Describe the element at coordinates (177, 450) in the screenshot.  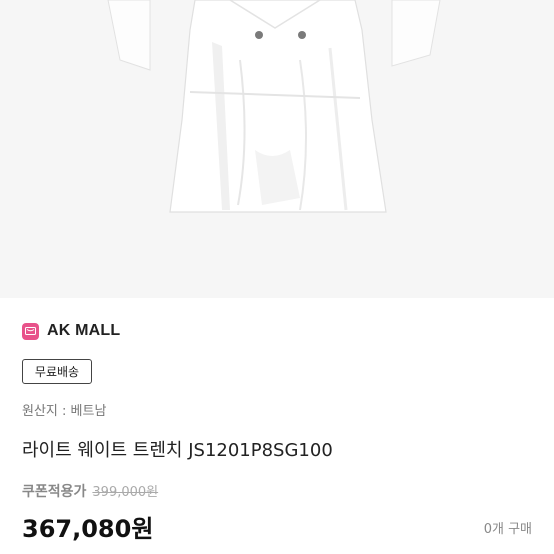
I see `product-title: 라이트 웨이트 트렌치 JS1201P8SG100` at that location.